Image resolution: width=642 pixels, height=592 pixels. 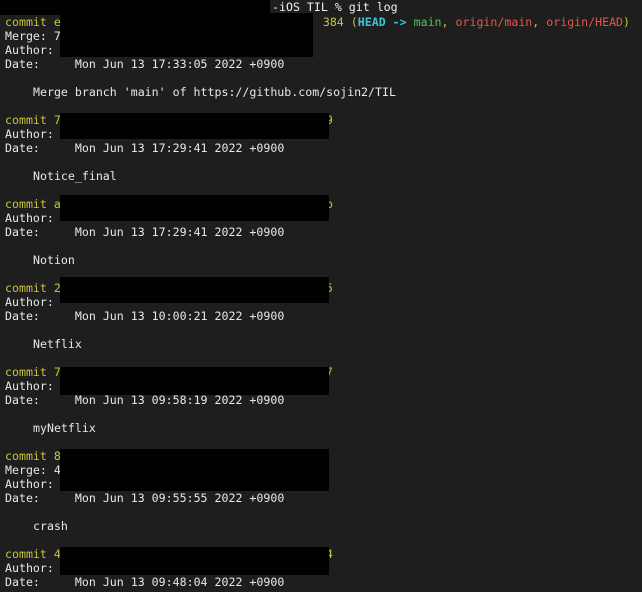 I want to click on date-line: Date: Mon Jun 13 10:00:21 2022 +0900, so click(x=145, y=316).